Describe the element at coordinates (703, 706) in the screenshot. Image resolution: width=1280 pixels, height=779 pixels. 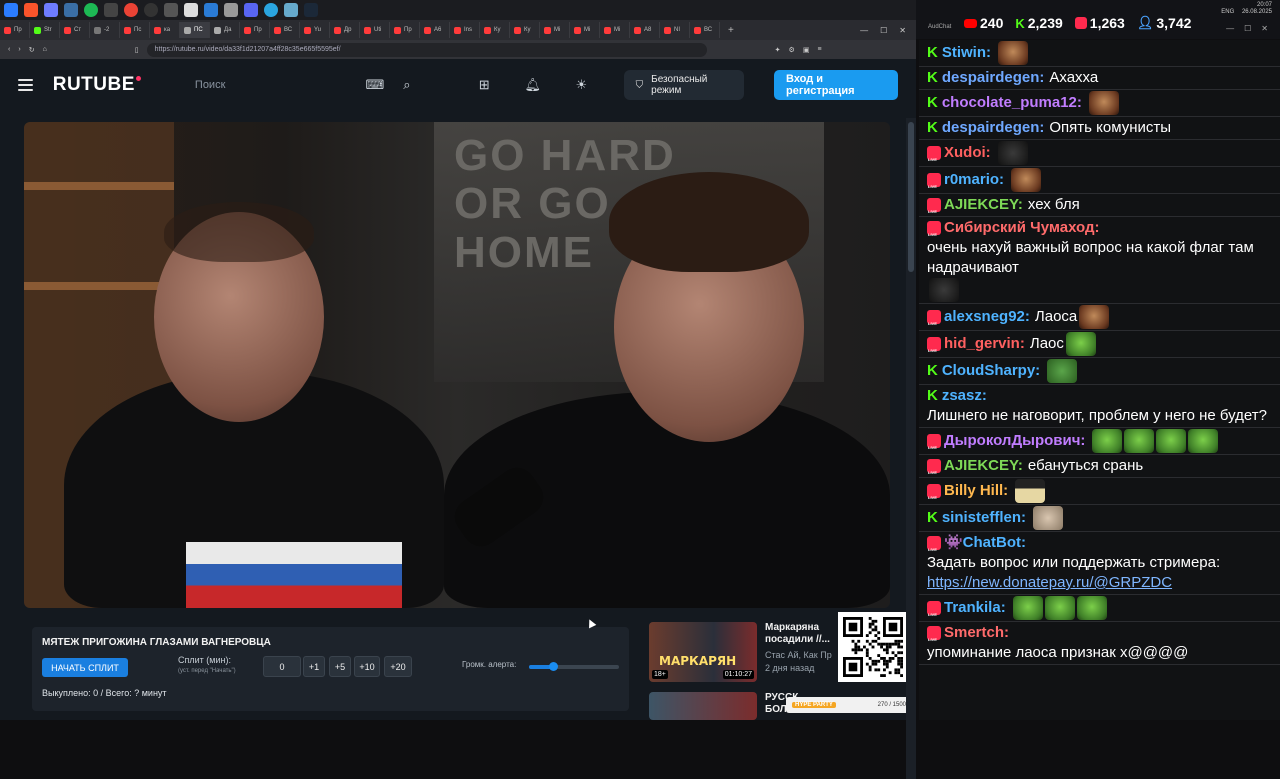
I see `video-thumbnail` at that location.